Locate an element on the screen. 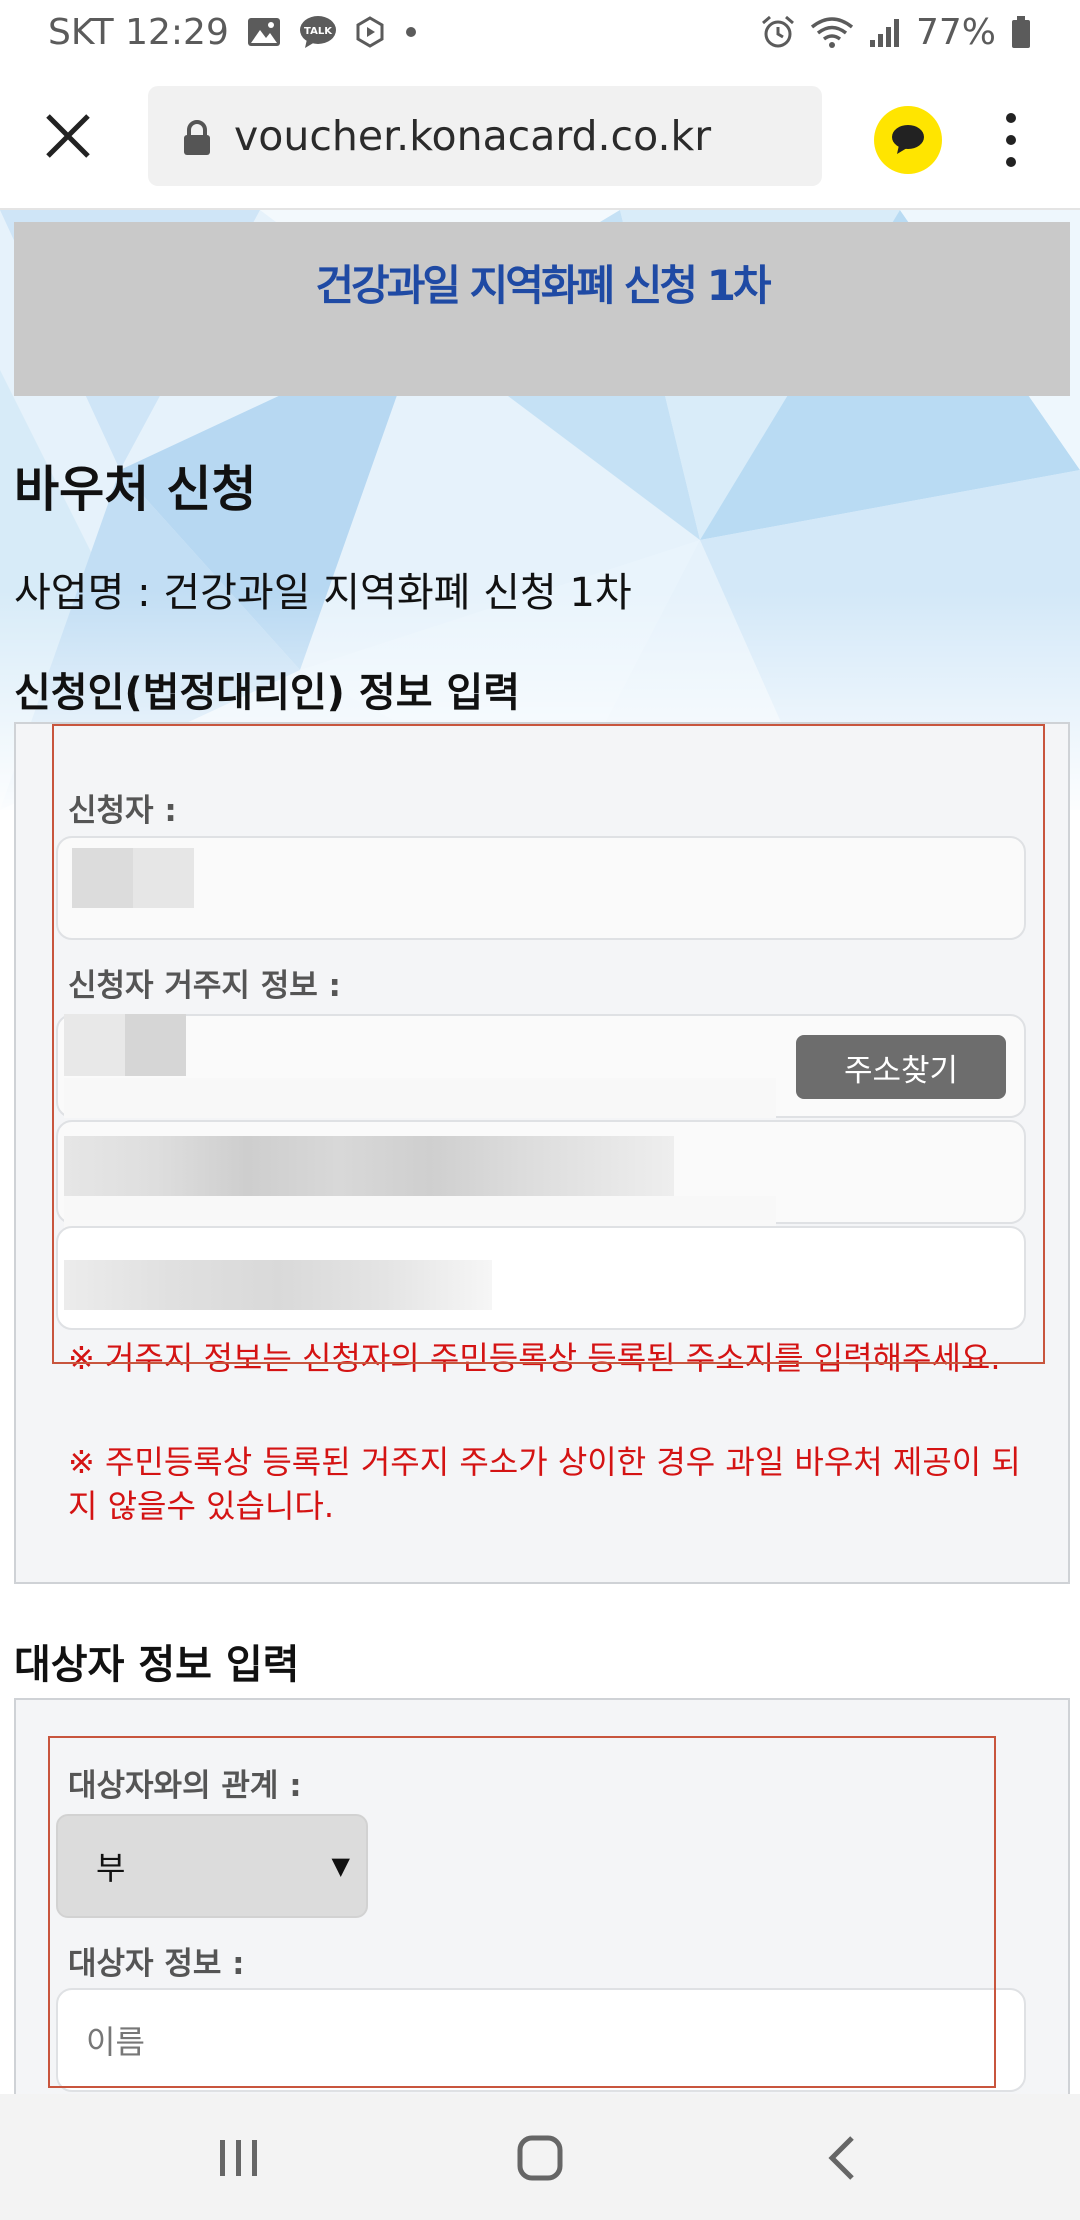 This screenshot has width=1080, height=2220. browser-toolbar: voucher.konacard.co.kr is located at coordinates (540, 137).